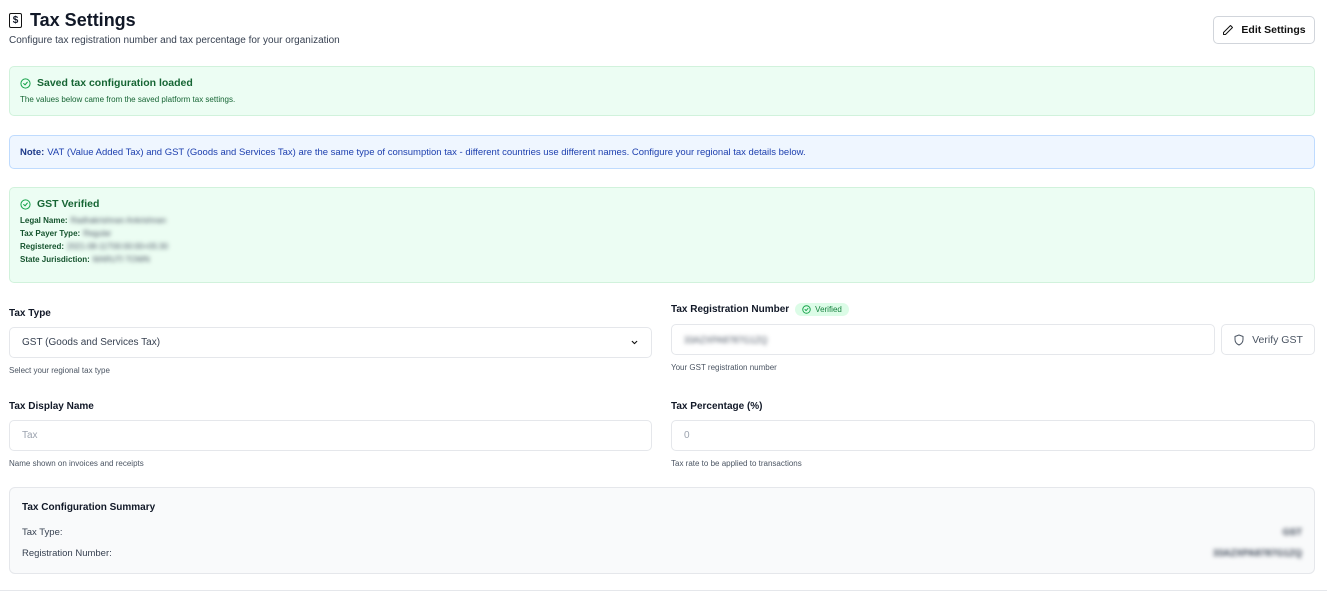 Image resolution: width=1327 pixels, height=592 pixels. What do you see at coordinates (943, 339) in the screenshot?
I see `registration-number-input: 33AZXPA8787G1ZQ` at bounding box center [943, 339].